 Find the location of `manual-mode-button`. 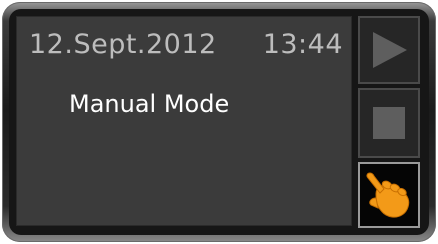

manual-mode-button is located at coordinates (389, 195).